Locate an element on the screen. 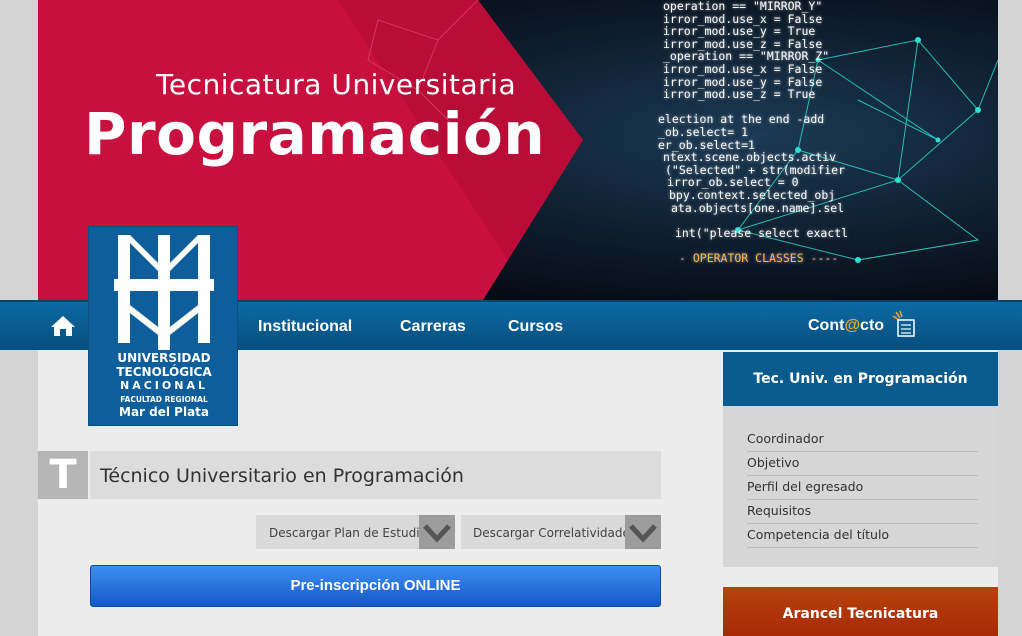 The height and width of the screenshot is (636, 1022). utn-emblem-icon is located at coordinates (164, 292).